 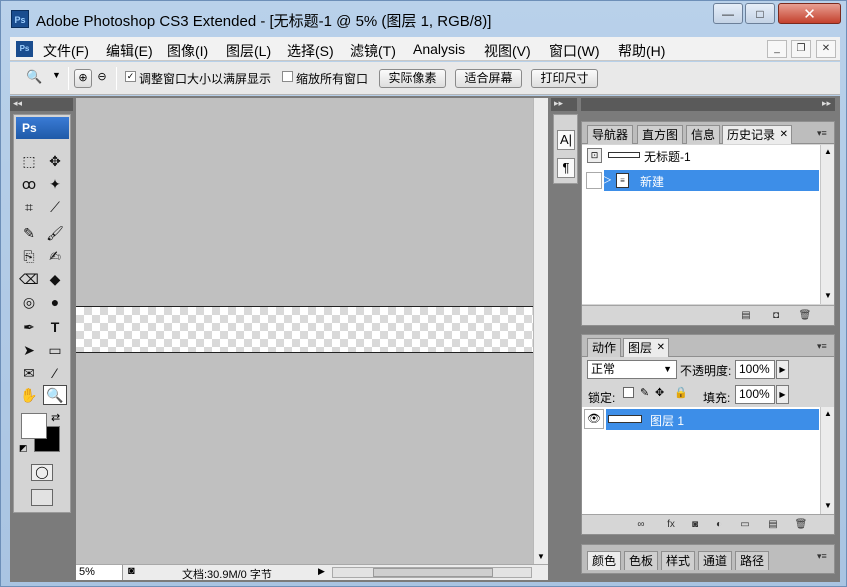 I want to click on swap-colors-icon: ⇄, so click(x=55, y=417).